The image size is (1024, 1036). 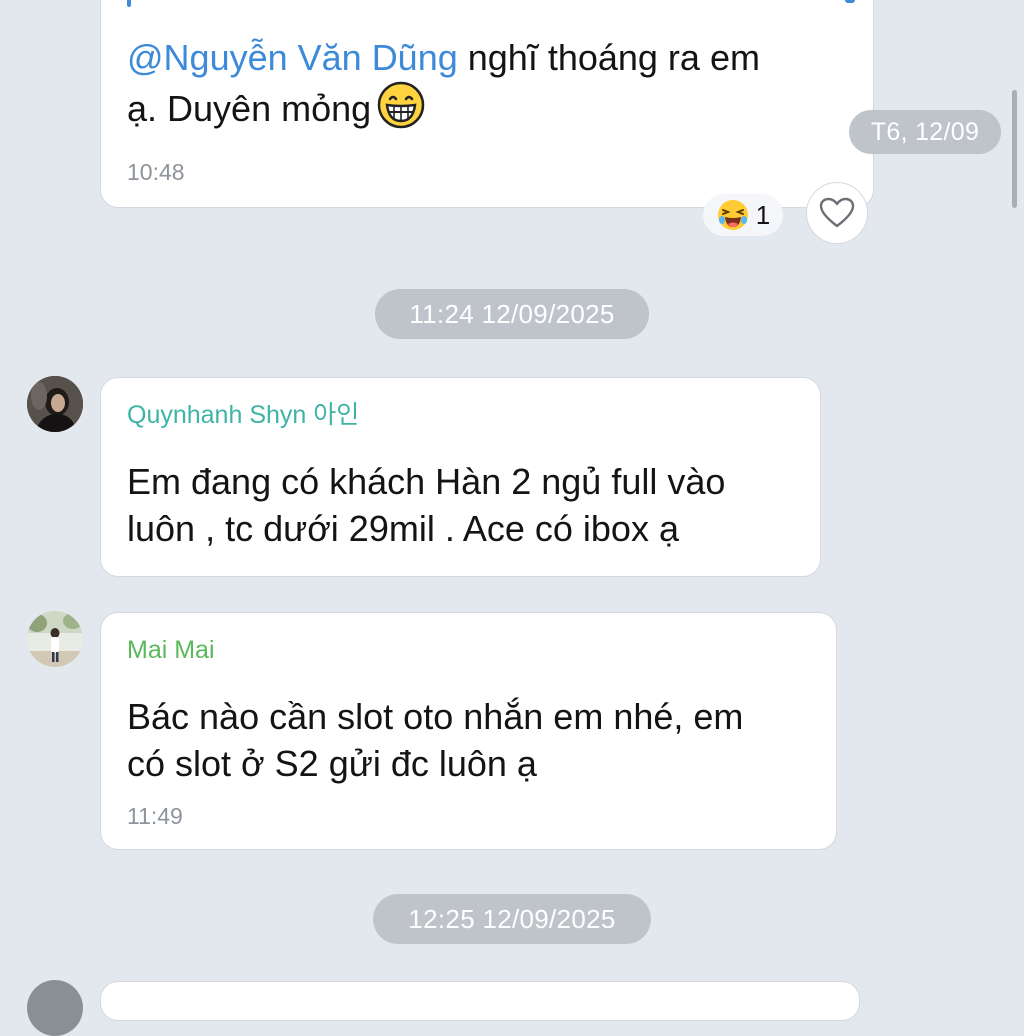 I want to click on message-time: 10:48, so click(x=156, y=172).